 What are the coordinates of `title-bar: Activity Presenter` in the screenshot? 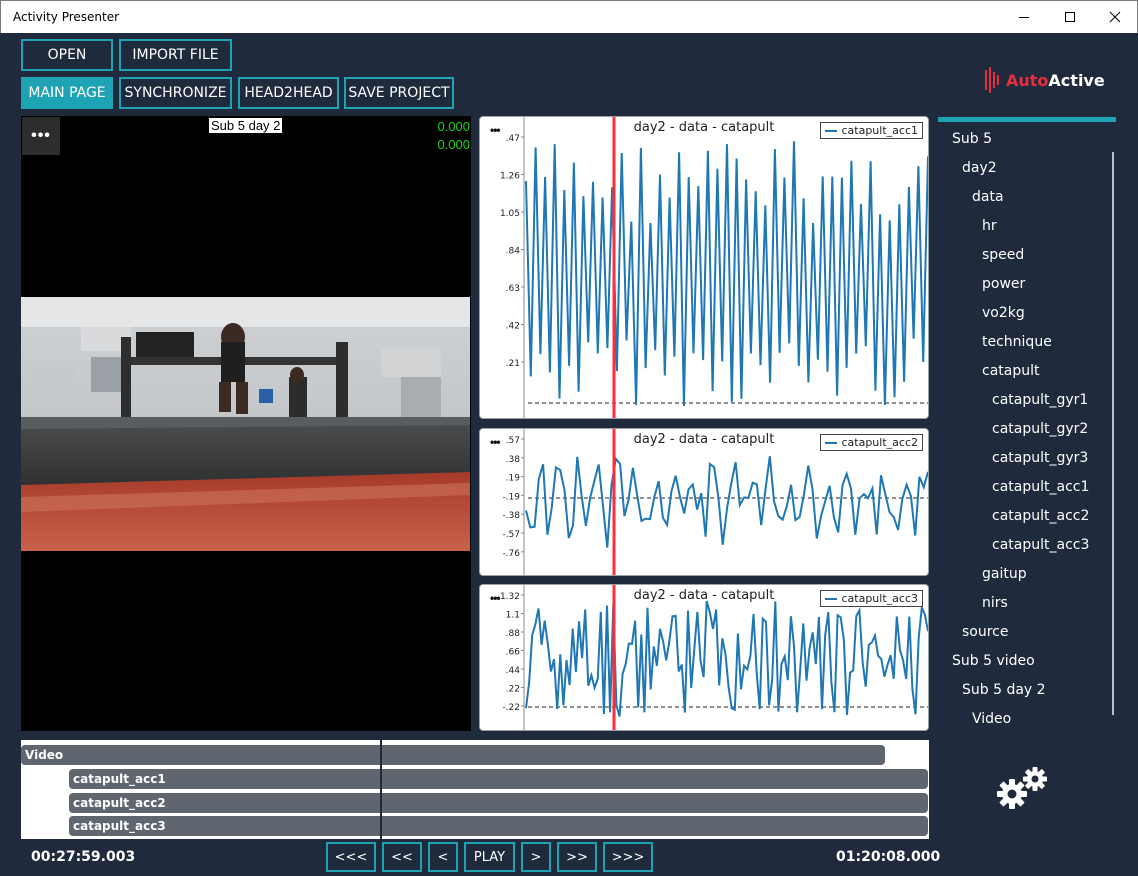 It's located at (569, 16).